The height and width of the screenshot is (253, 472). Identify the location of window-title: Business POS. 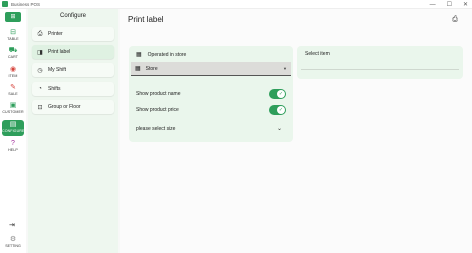
(26, 4).